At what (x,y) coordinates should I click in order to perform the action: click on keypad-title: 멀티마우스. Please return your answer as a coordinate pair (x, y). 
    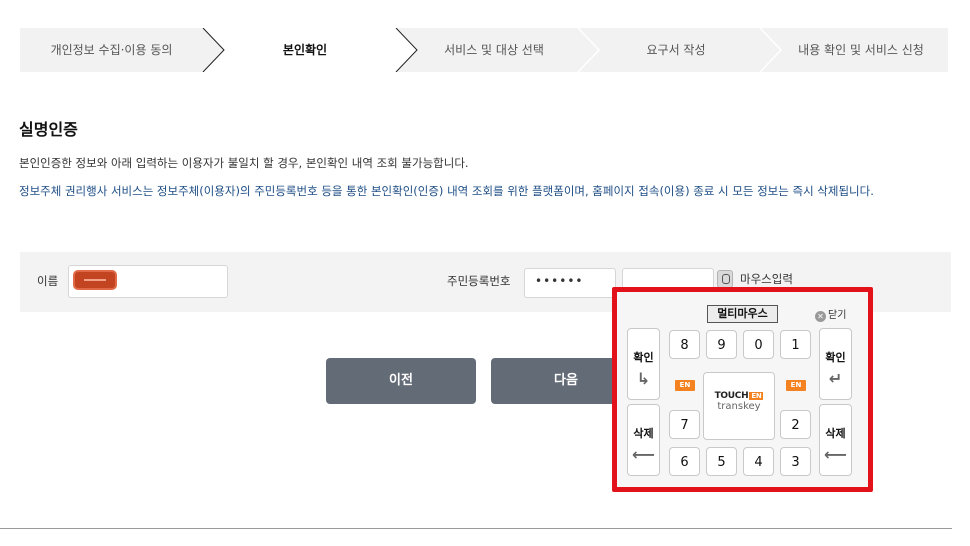
    Looking at the image, I should click on (742, 314).